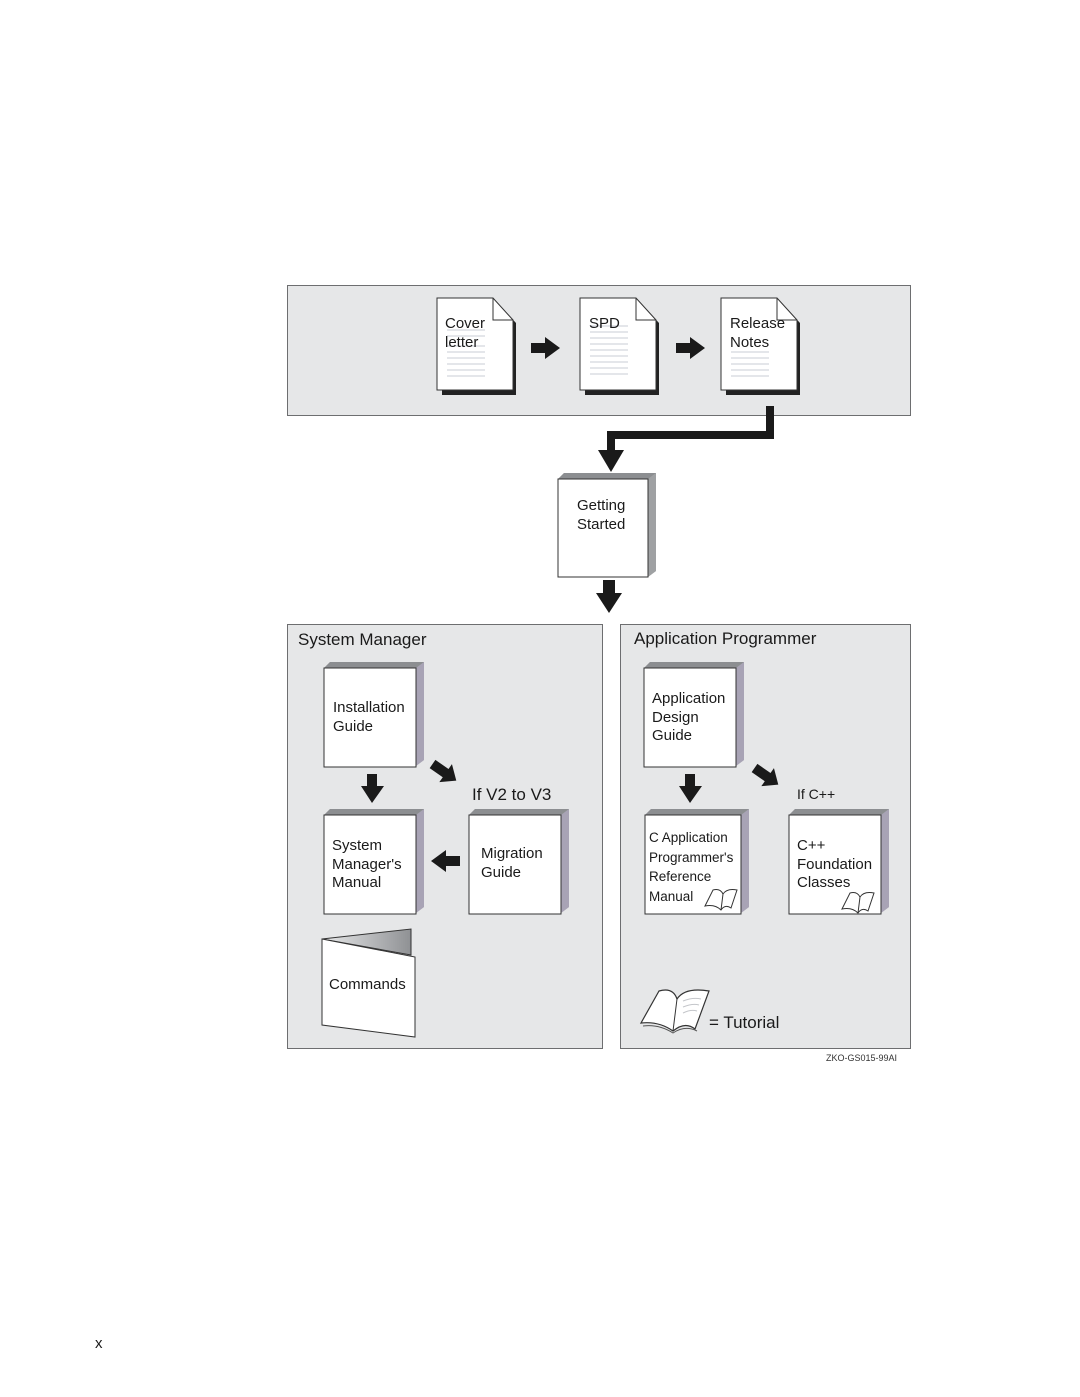 This screenshot has height=1397, width=1080. I want to click on system-managers-manual-label: System Manager's Manual, so click(367, 864).